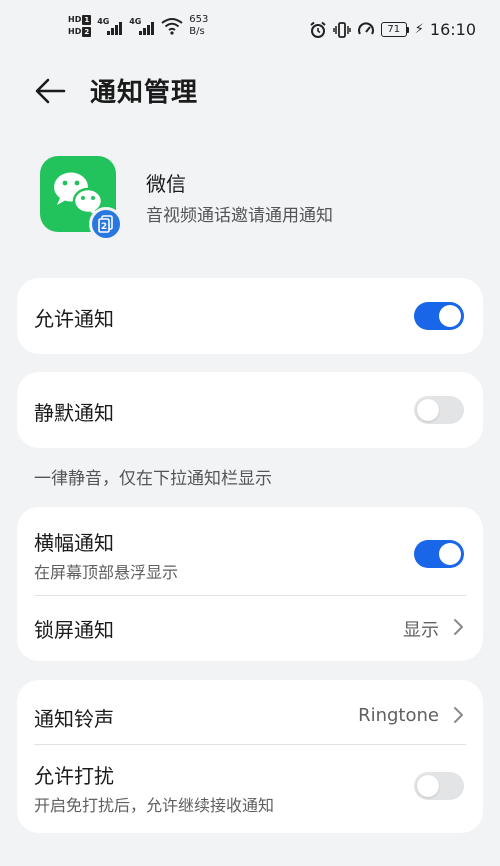  I want to click on allow-dnd-sublabel: 开启免打扰后，允许继续接收通知, so click(154, 805).